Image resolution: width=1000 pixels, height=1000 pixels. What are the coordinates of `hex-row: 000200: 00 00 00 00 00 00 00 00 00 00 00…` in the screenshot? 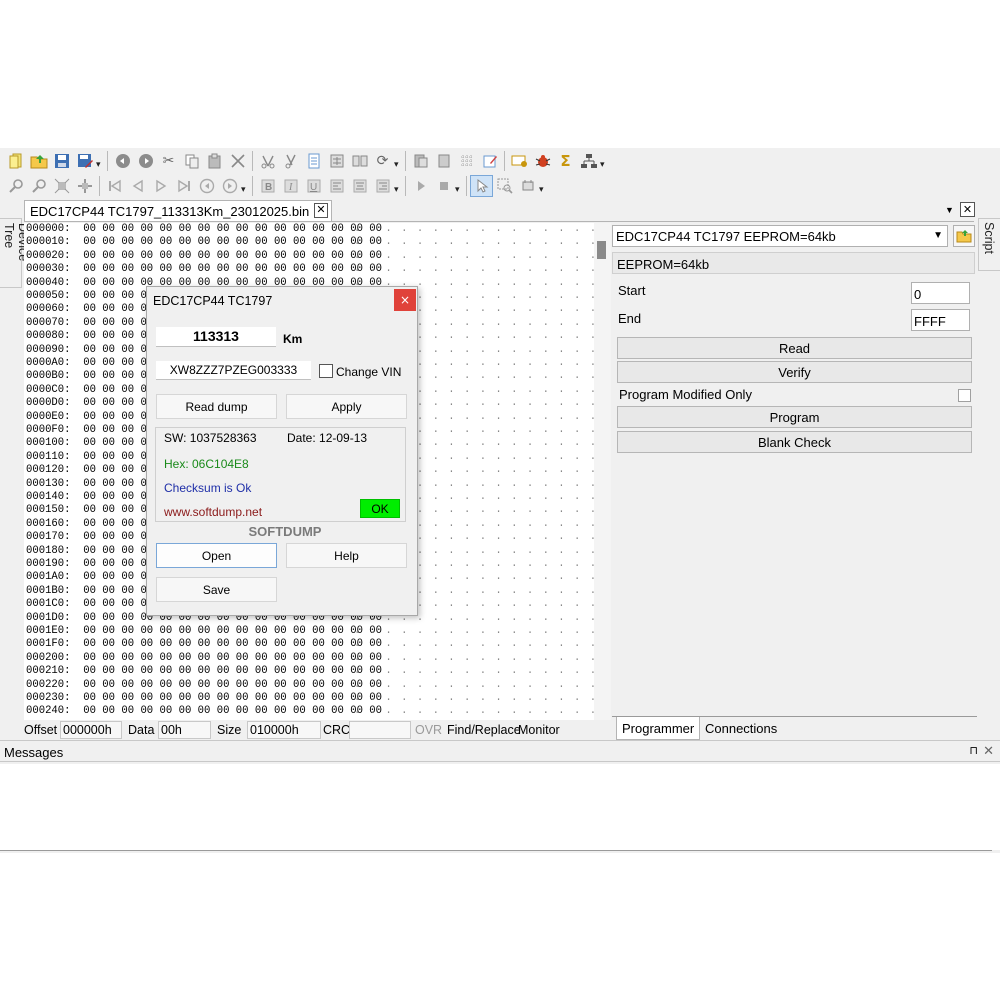 It's located at (204, 658).